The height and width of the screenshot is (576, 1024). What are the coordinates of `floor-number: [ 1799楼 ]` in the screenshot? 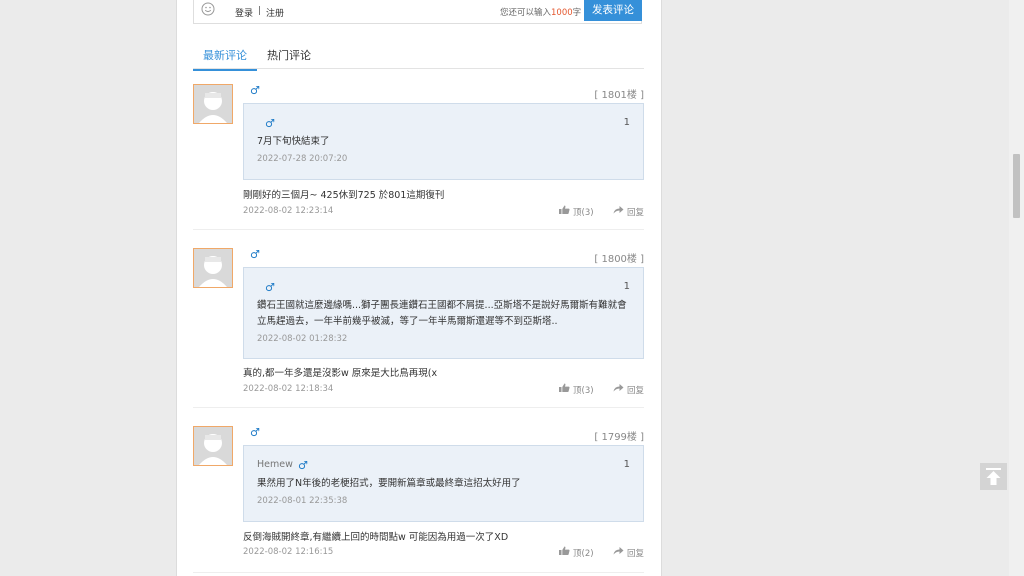 It's located at (619, 437).